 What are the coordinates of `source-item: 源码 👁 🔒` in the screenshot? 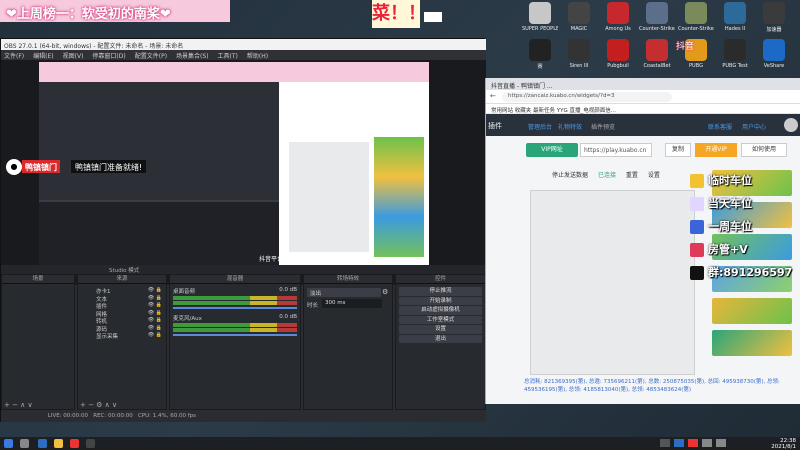 It's located at (122, 329).